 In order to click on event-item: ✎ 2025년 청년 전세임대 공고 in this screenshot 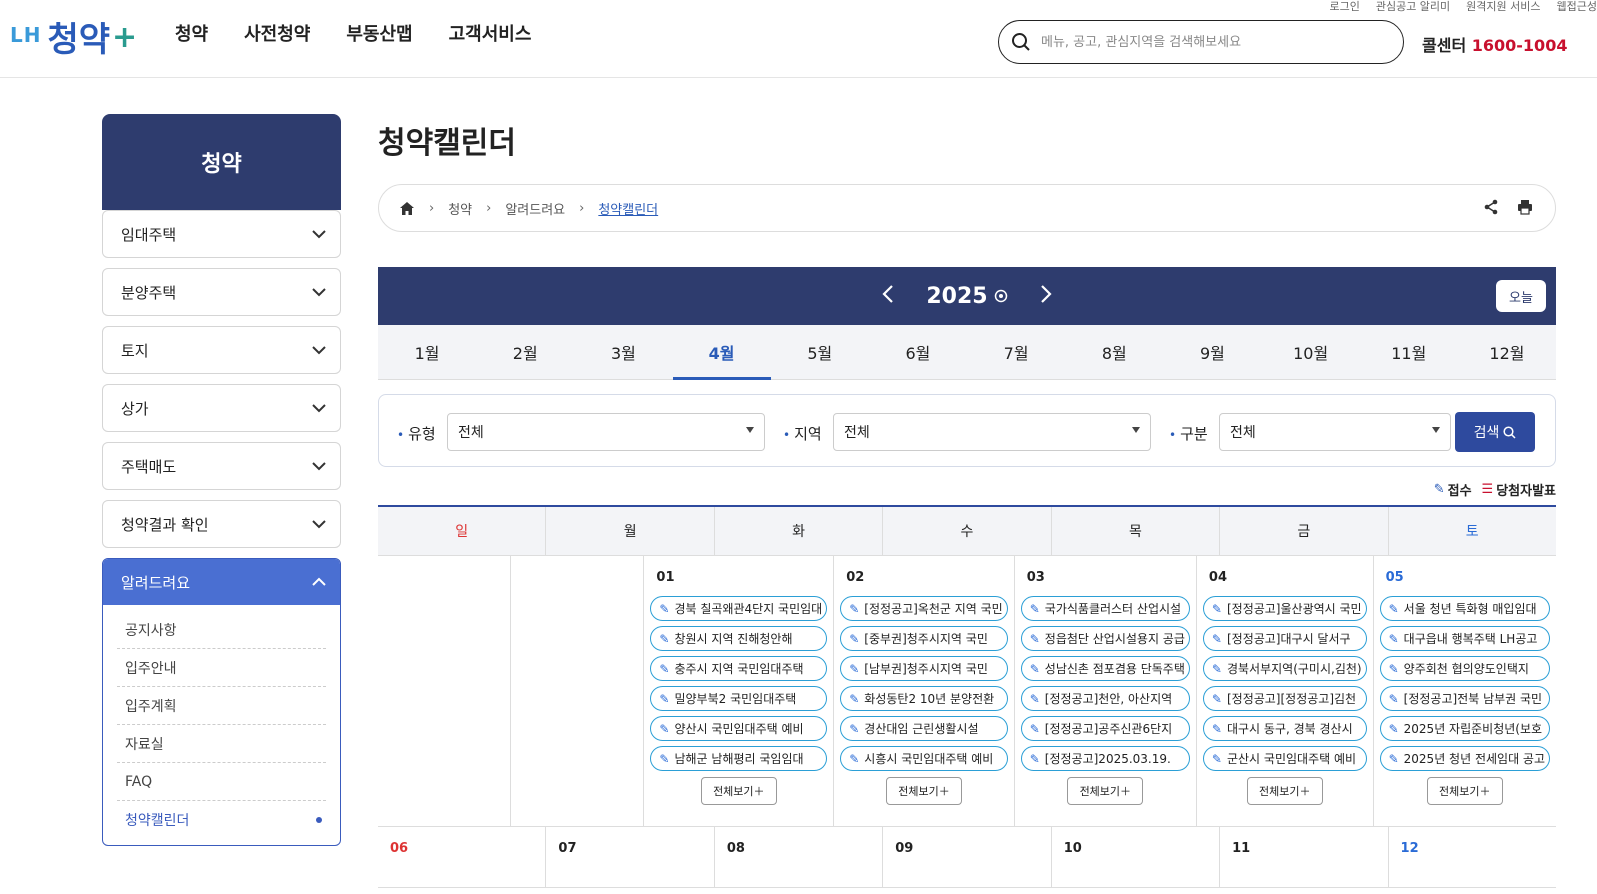, I will do `click(1464, 758)`.